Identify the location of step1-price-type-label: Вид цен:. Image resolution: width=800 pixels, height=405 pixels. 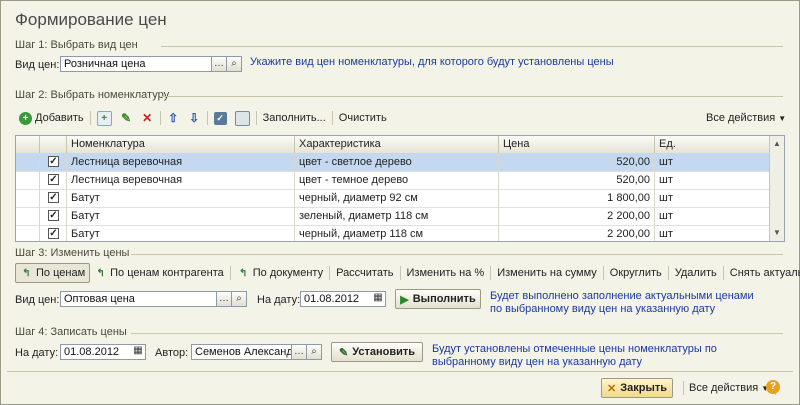
(37, 65).